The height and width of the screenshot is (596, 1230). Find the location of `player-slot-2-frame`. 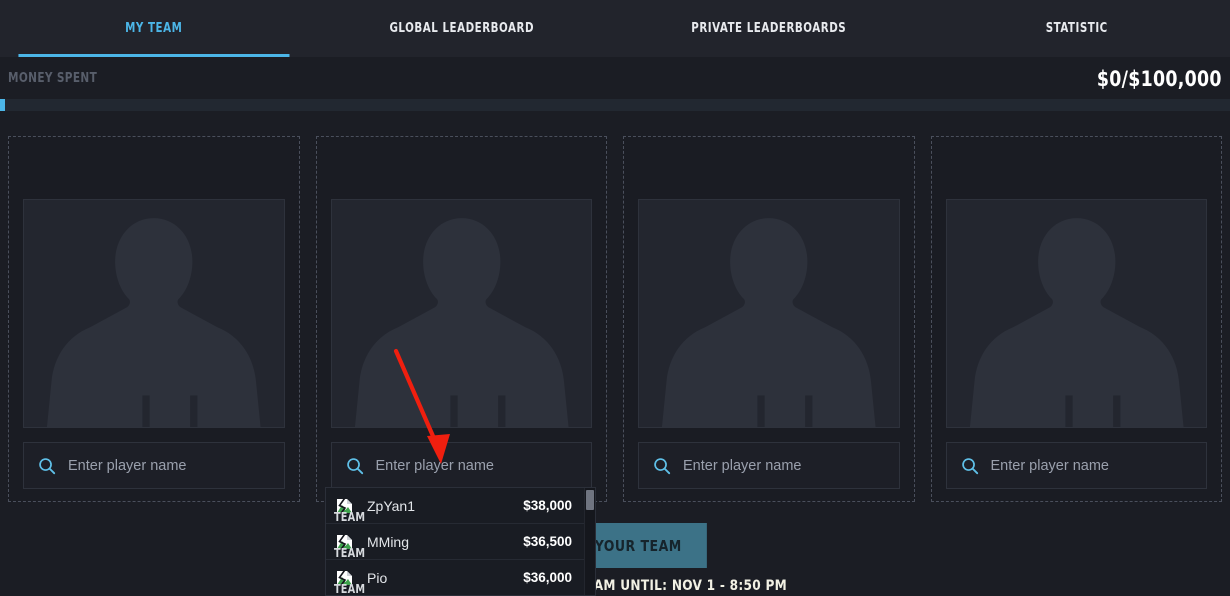

player-slot-2-frame is located at coordinates (461, 319).